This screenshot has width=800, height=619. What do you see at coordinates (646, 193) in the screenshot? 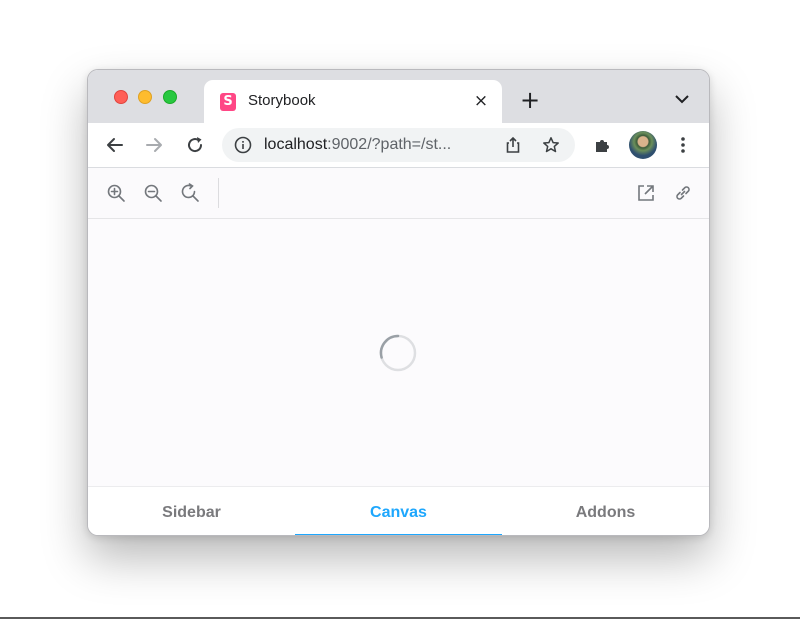
I see `open-new-tab-icon` at bounding box center [646, 193].